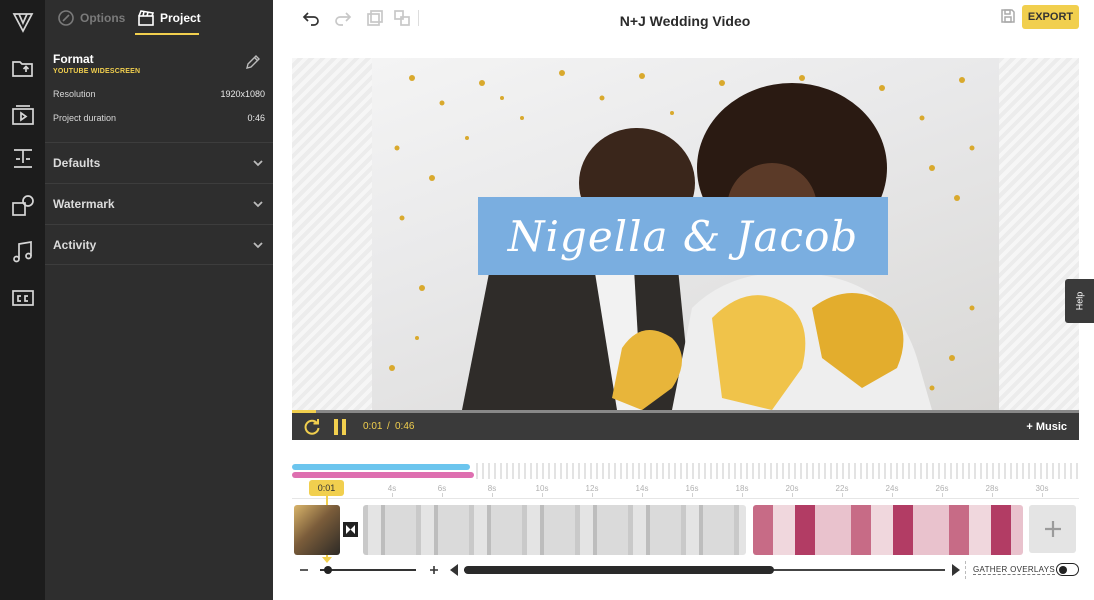 This screenshot has width=1094, height=600. Describe the element at coordinates (22, 68) in the screenshot. I see `folder-upload-icon` at that location.